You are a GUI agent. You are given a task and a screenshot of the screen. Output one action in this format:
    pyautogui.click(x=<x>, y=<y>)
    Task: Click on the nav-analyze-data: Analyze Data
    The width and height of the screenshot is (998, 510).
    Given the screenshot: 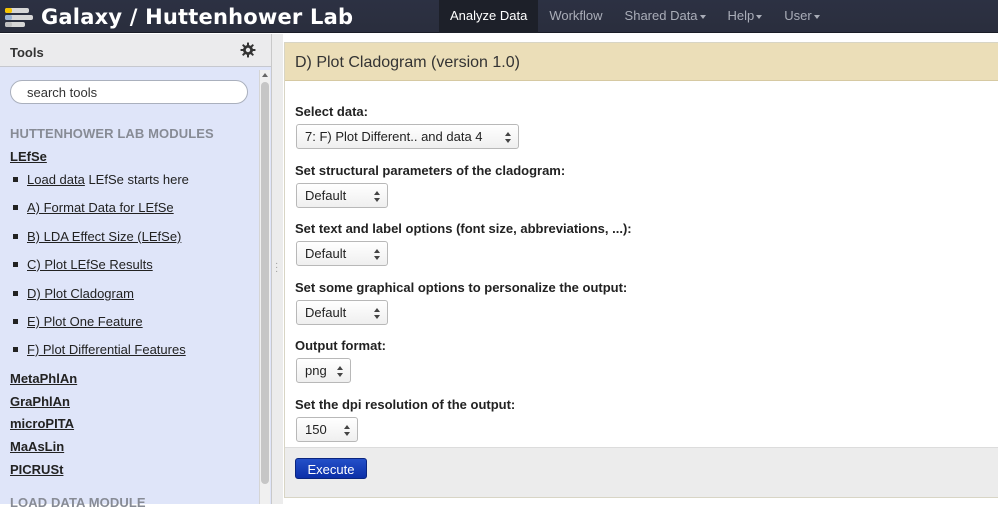 What is the action you would take?
    pyautogui.click(x=489, y=16)
    